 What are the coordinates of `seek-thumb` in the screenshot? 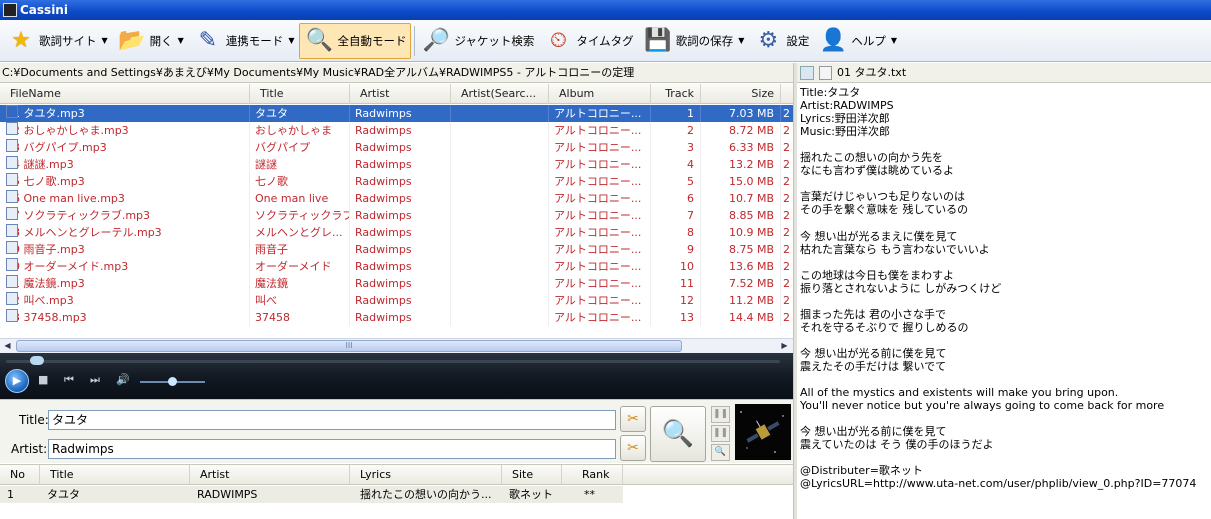 It's located at (37, 360).